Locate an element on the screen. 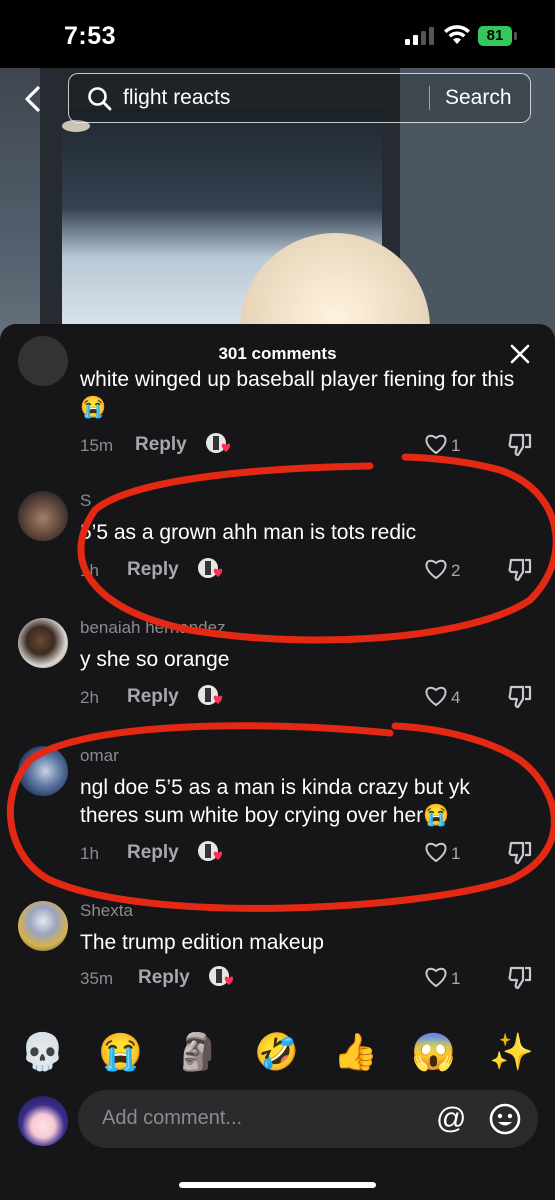 The height and width of the screenshot is (1200, 555). comment-time: 15m is located at coordinates (97, 445).